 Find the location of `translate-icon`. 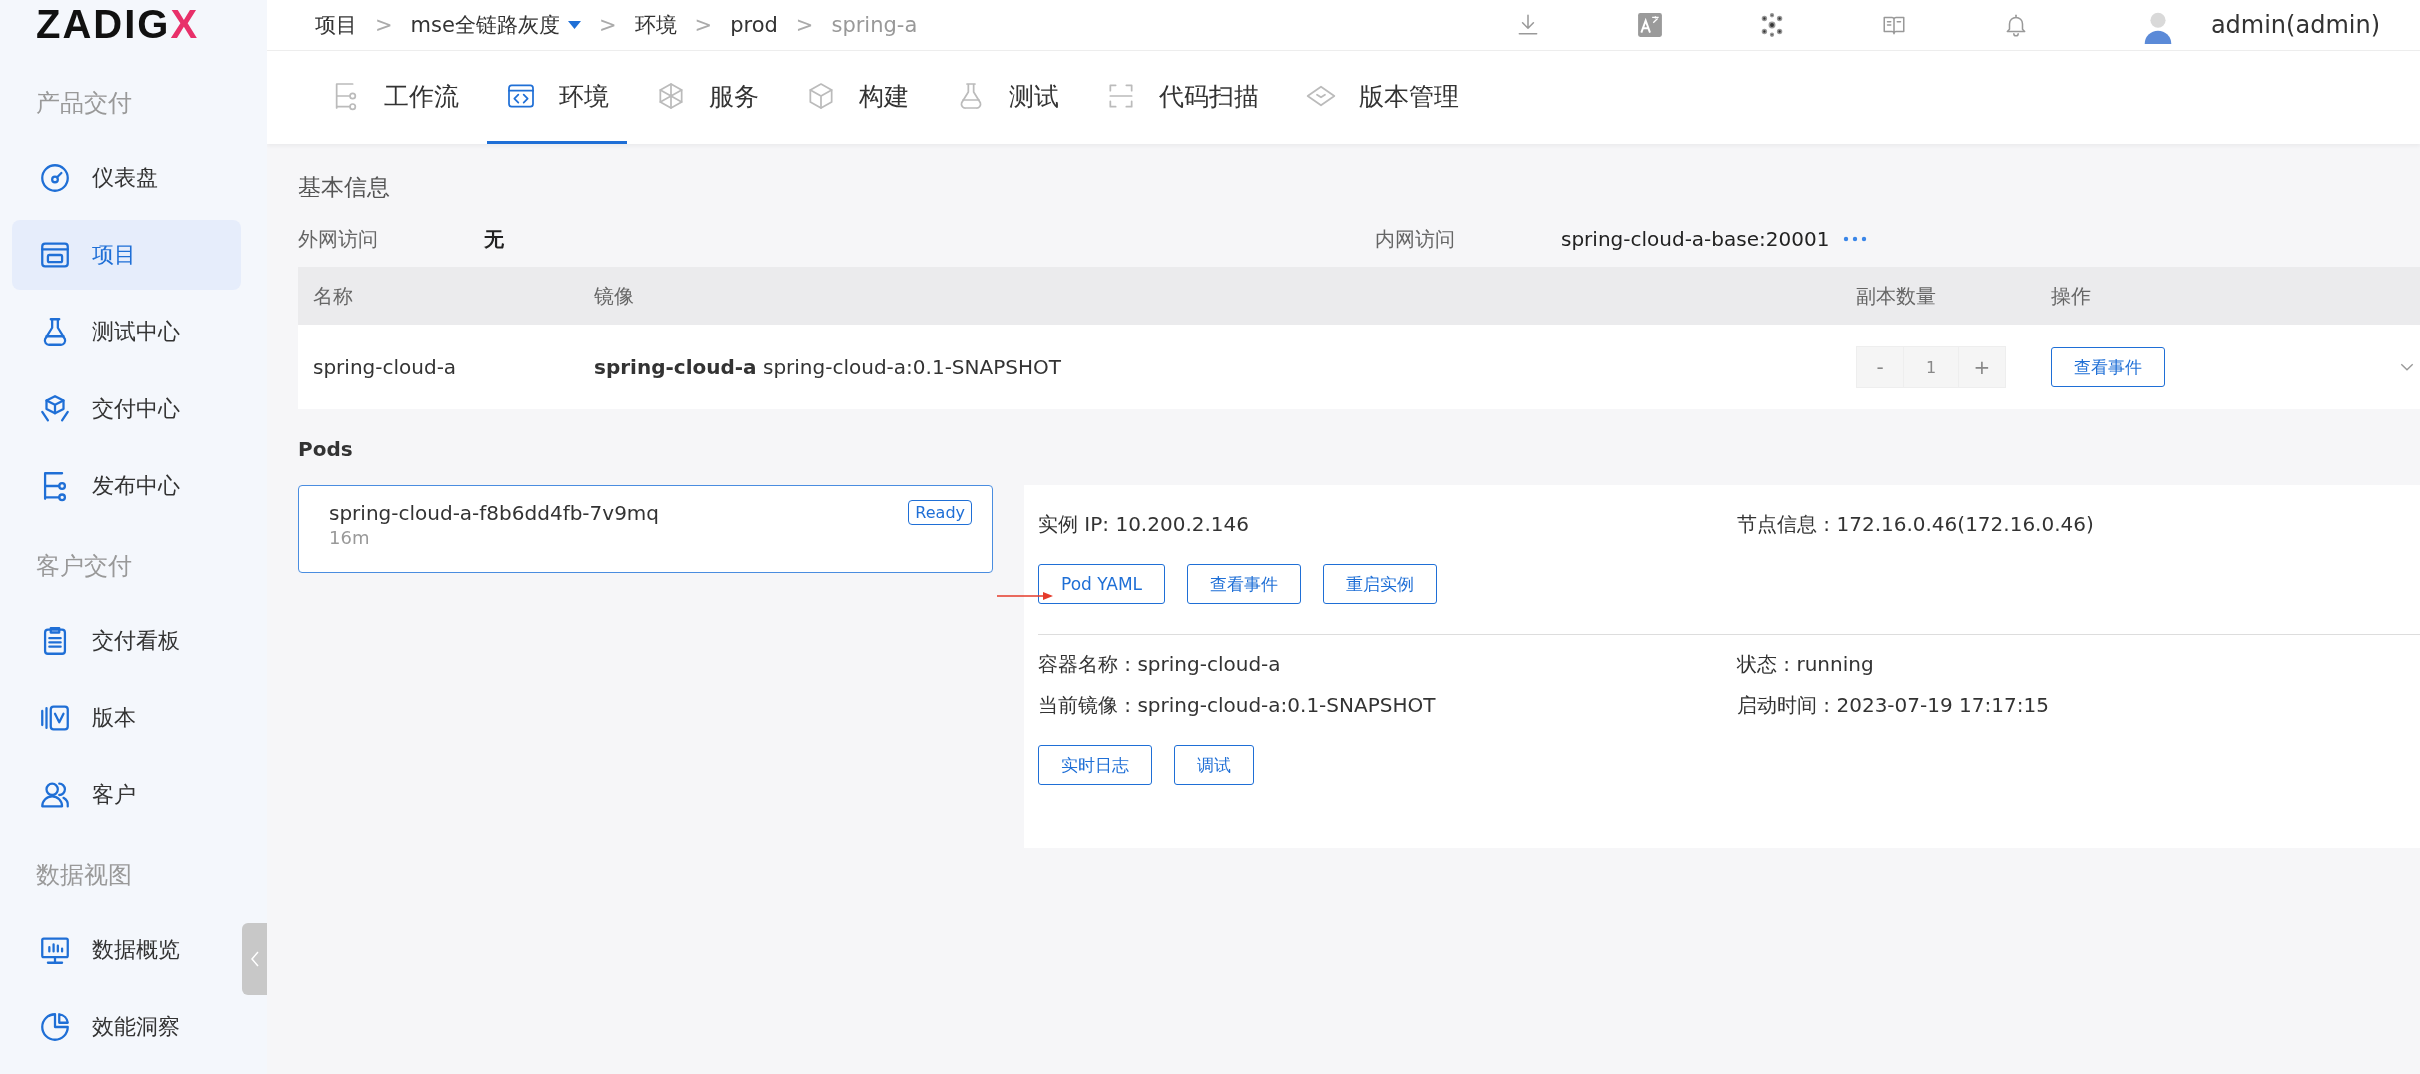

translate-icon is located at coordinates (1649, 25).